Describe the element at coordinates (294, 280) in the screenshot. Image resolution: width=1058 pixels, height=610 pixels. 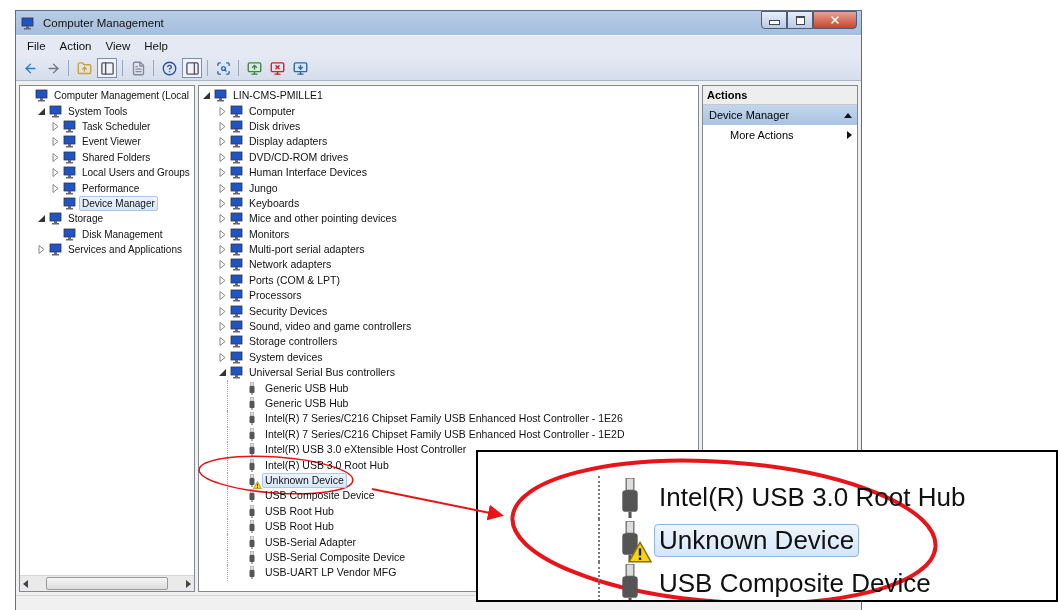
I see `tree-item: Ports (COM & LPT)` at that location.